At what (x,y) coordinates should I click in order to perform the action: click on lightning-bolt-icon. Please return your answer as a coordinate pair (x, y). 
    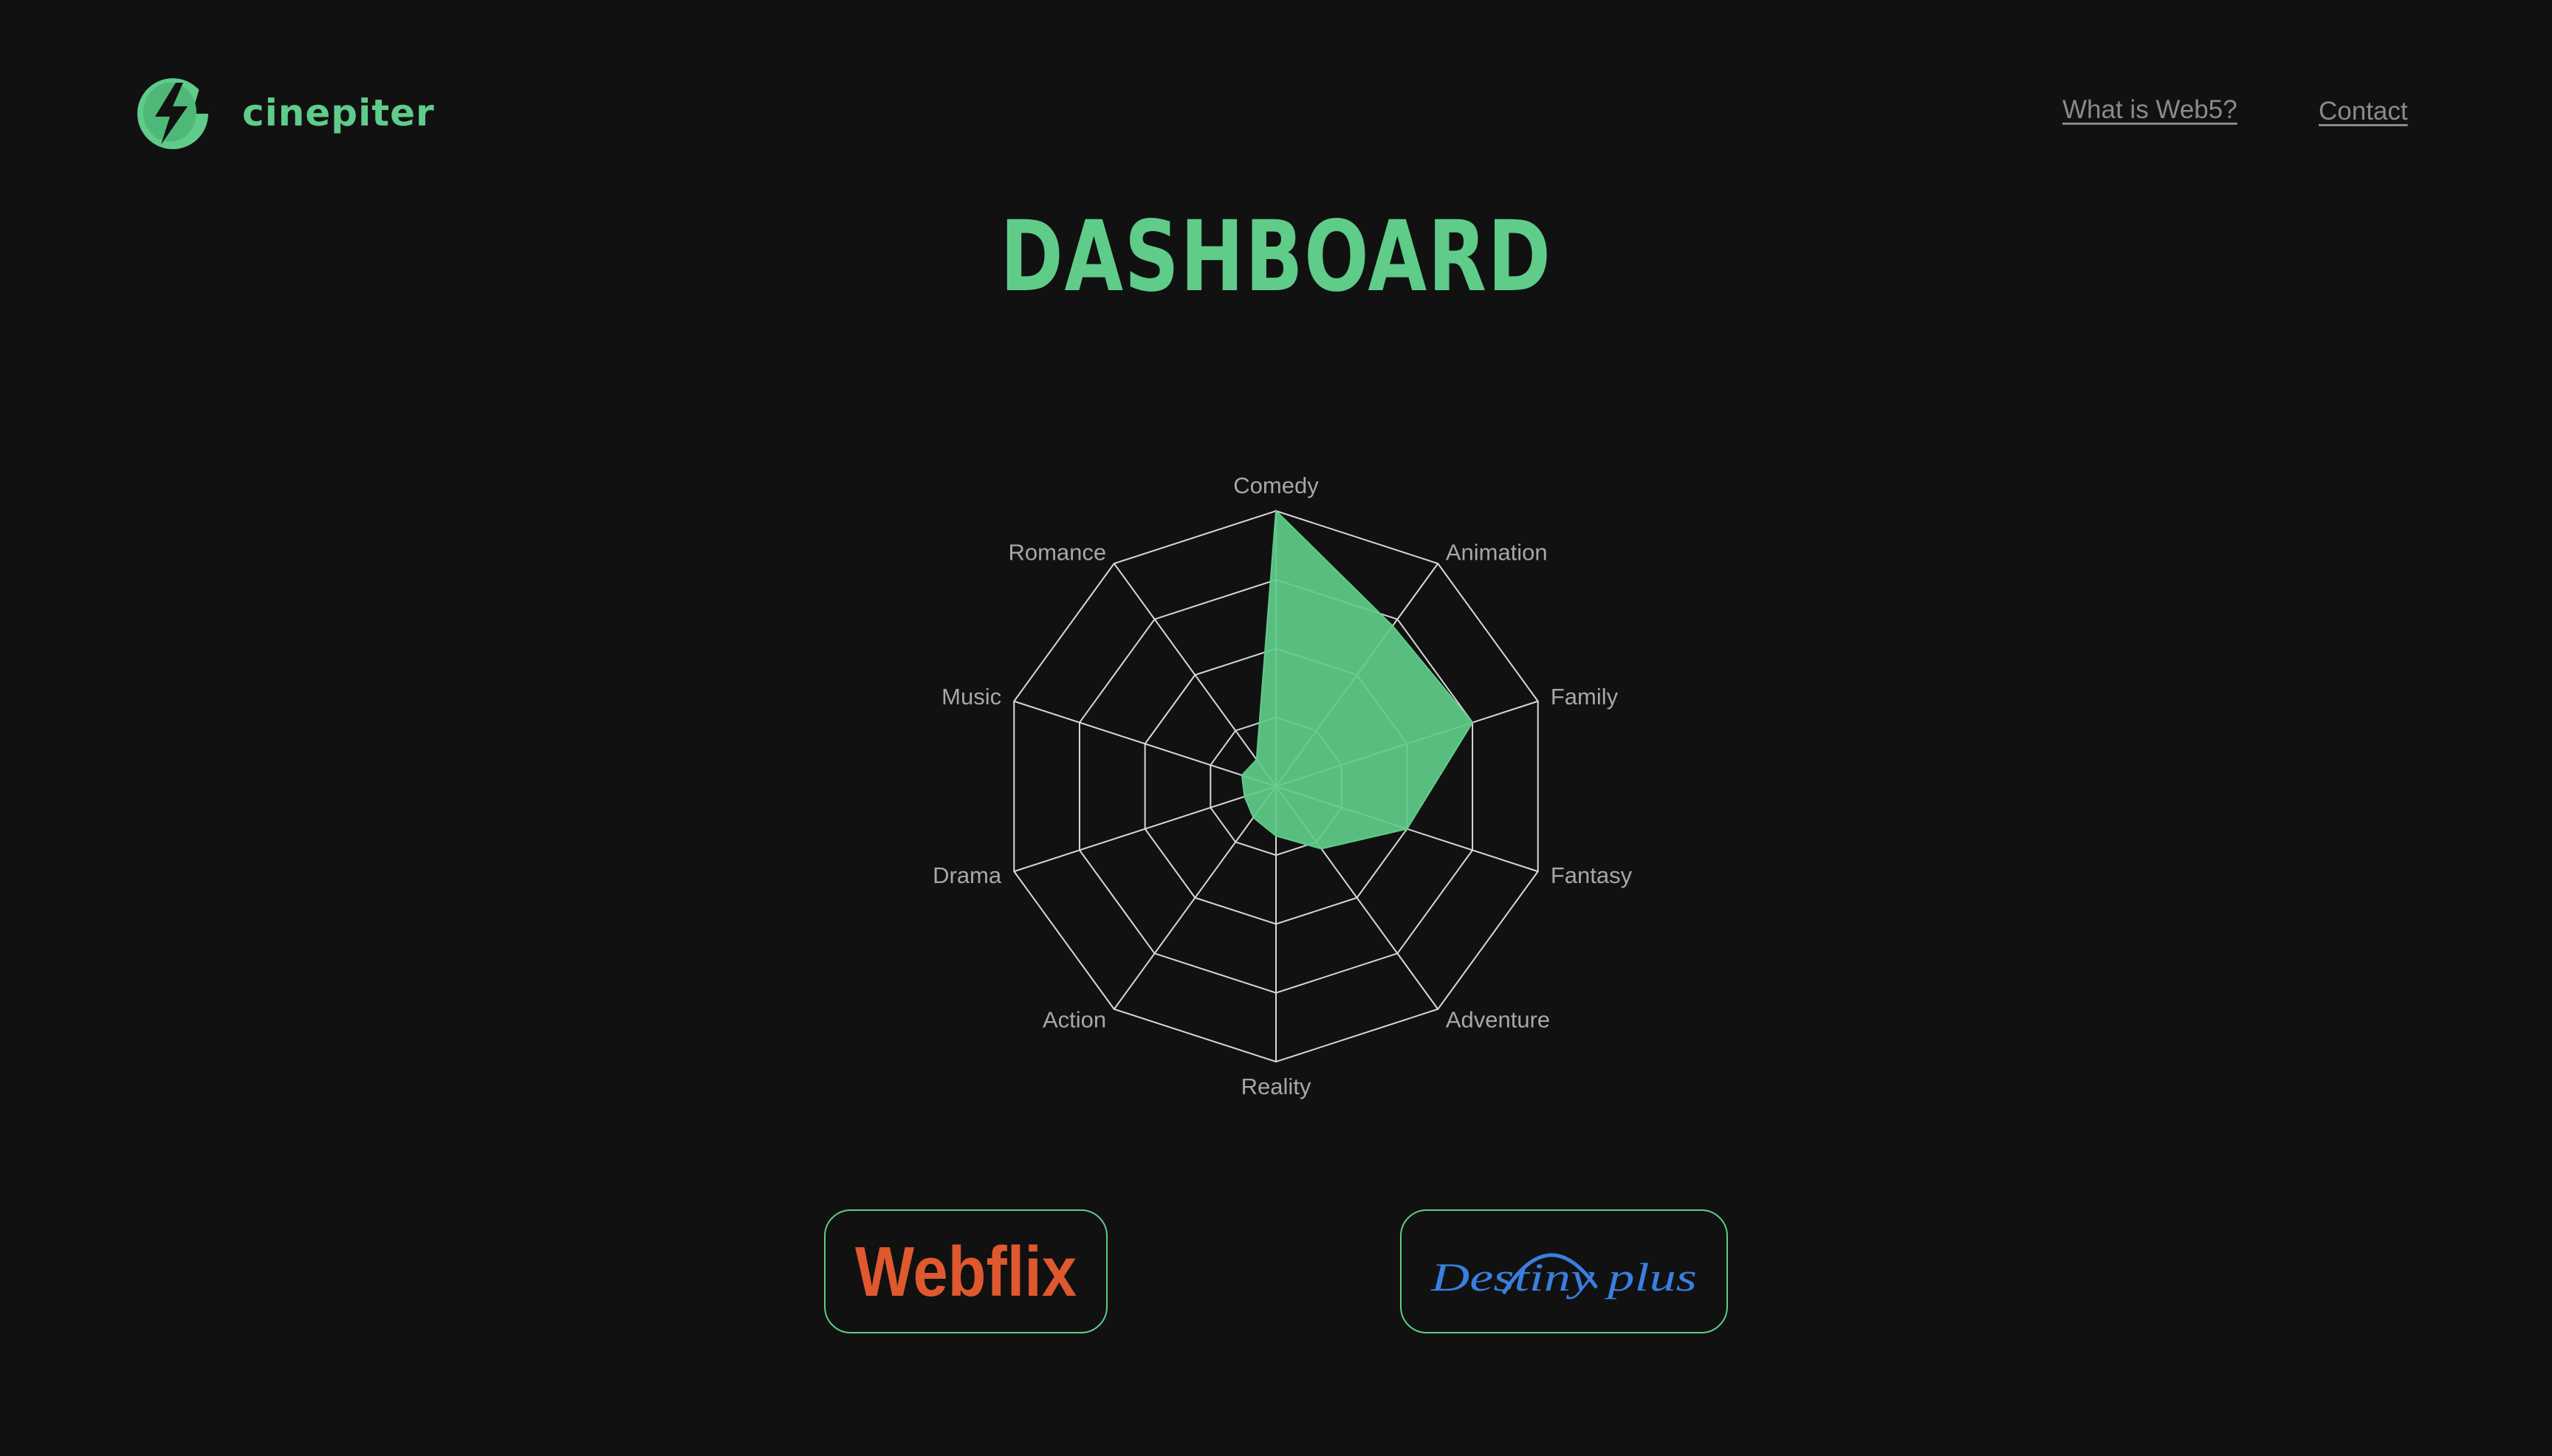
    Looking at the image, I should click on (173, 112).